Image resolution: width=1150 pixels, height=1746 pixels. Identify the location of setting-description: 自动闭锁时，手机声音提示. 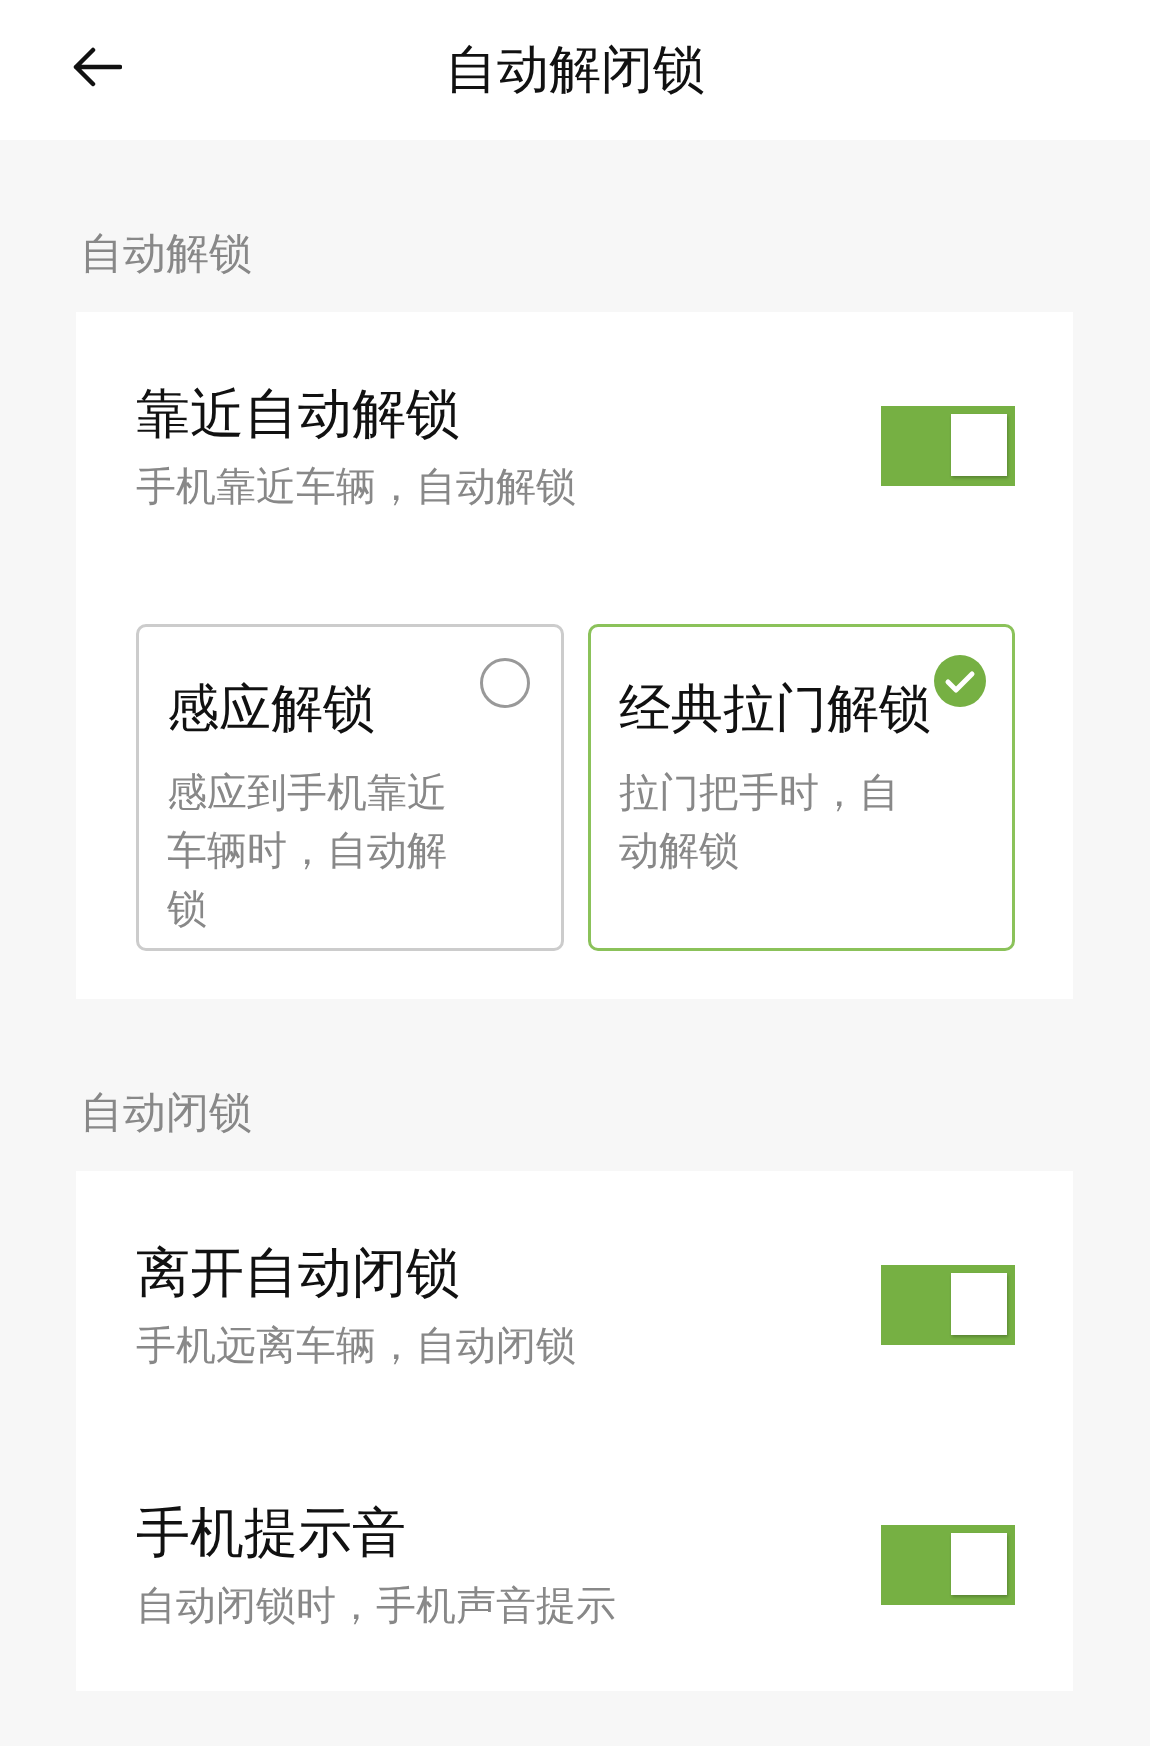
(376, 1605).